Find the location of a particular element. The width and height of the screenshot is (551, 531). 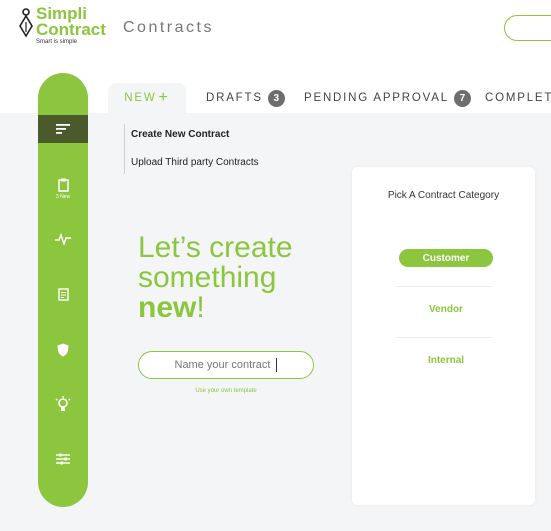

page-title: Contracts is located at coordinates (168, 27).